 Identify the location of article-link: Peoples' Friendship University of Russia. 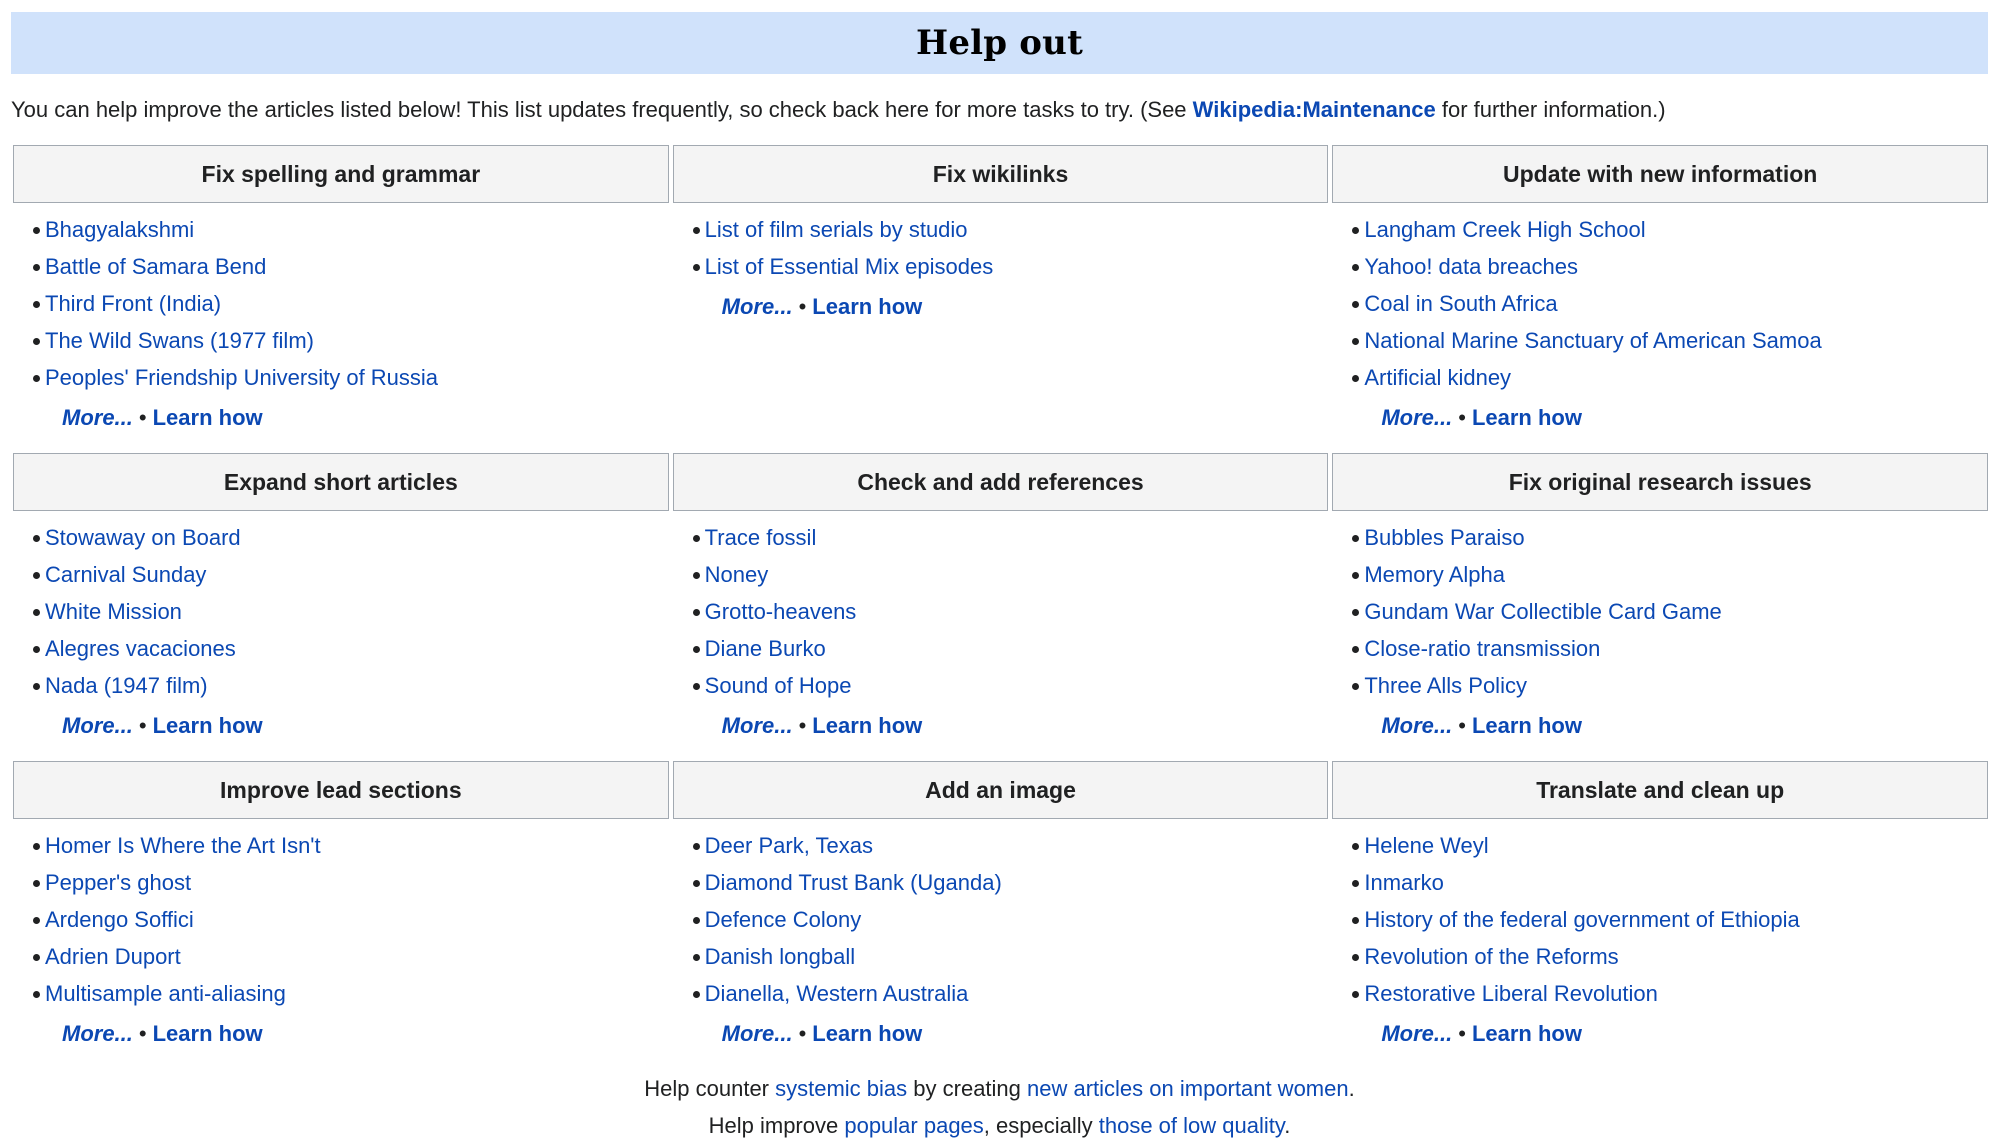
(241, 378).